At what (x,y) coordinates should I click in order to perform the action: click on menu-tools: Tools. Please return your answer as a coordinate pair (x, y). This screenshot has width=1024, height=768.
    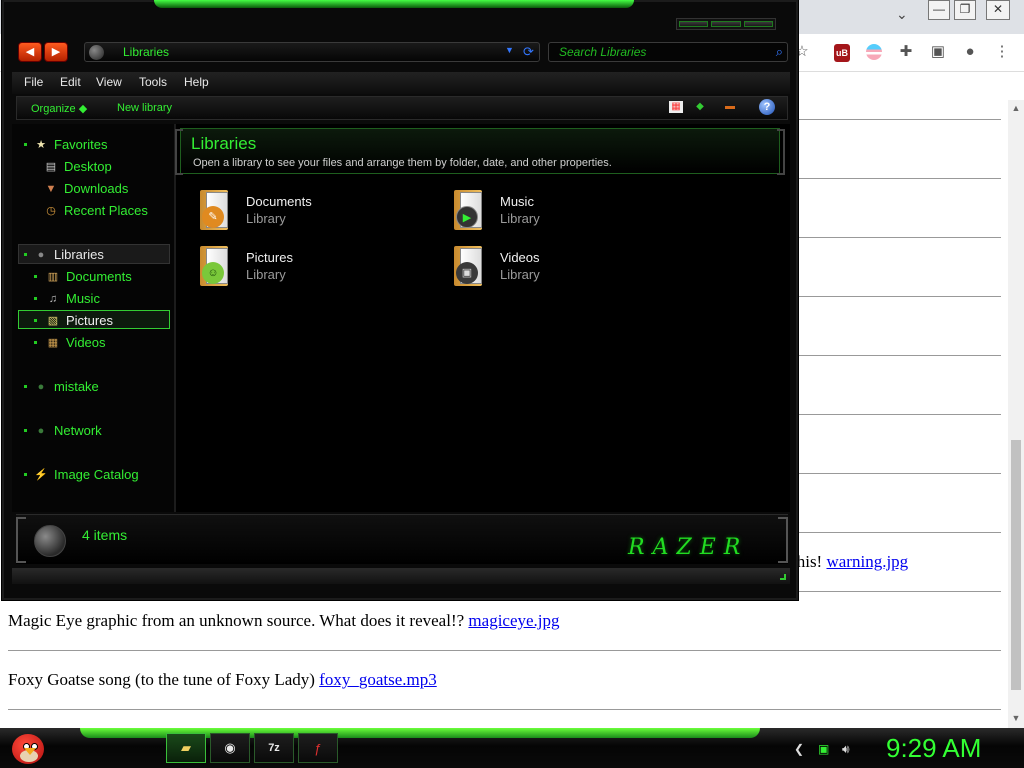
    Looking at the image, I should click on (153, 82).